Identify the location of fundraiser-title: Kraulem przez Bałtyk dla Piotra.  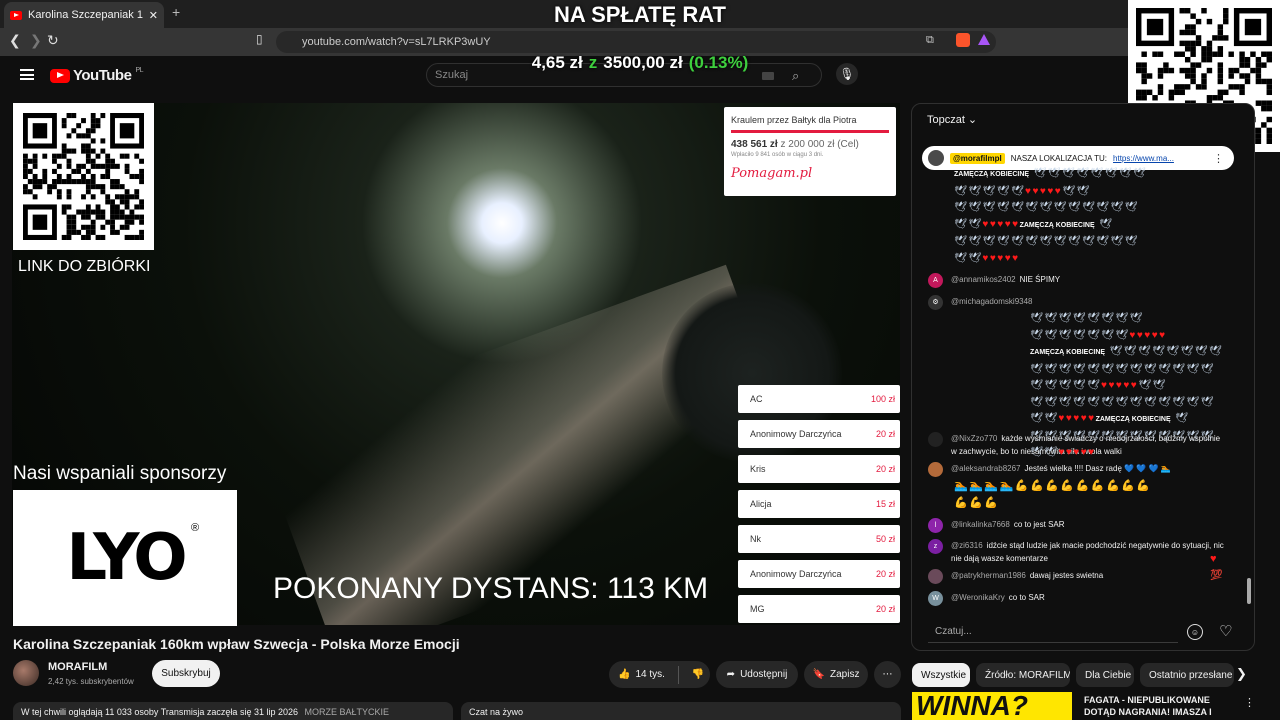
(794, 120).